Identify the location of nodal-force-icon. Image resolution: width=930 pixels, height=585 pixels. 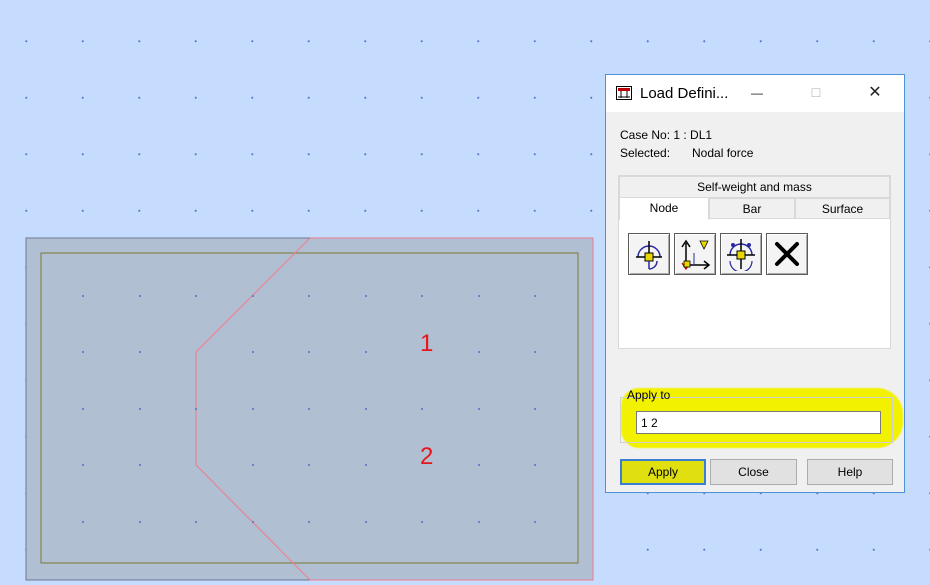
(649, 255).